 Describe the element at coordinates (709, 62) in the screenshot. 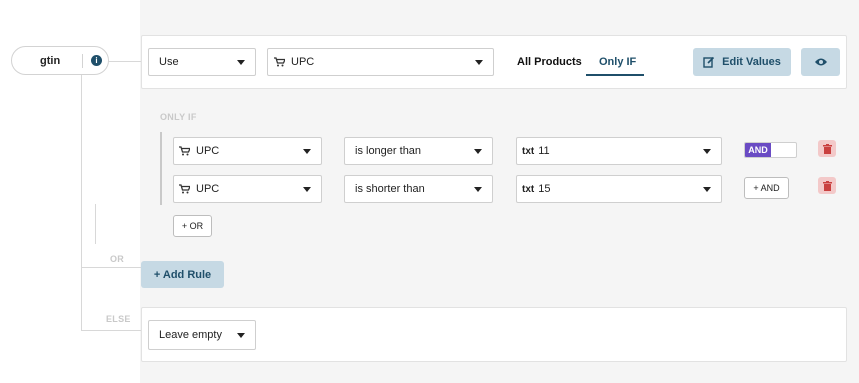

I see `edit-icon` at that location.